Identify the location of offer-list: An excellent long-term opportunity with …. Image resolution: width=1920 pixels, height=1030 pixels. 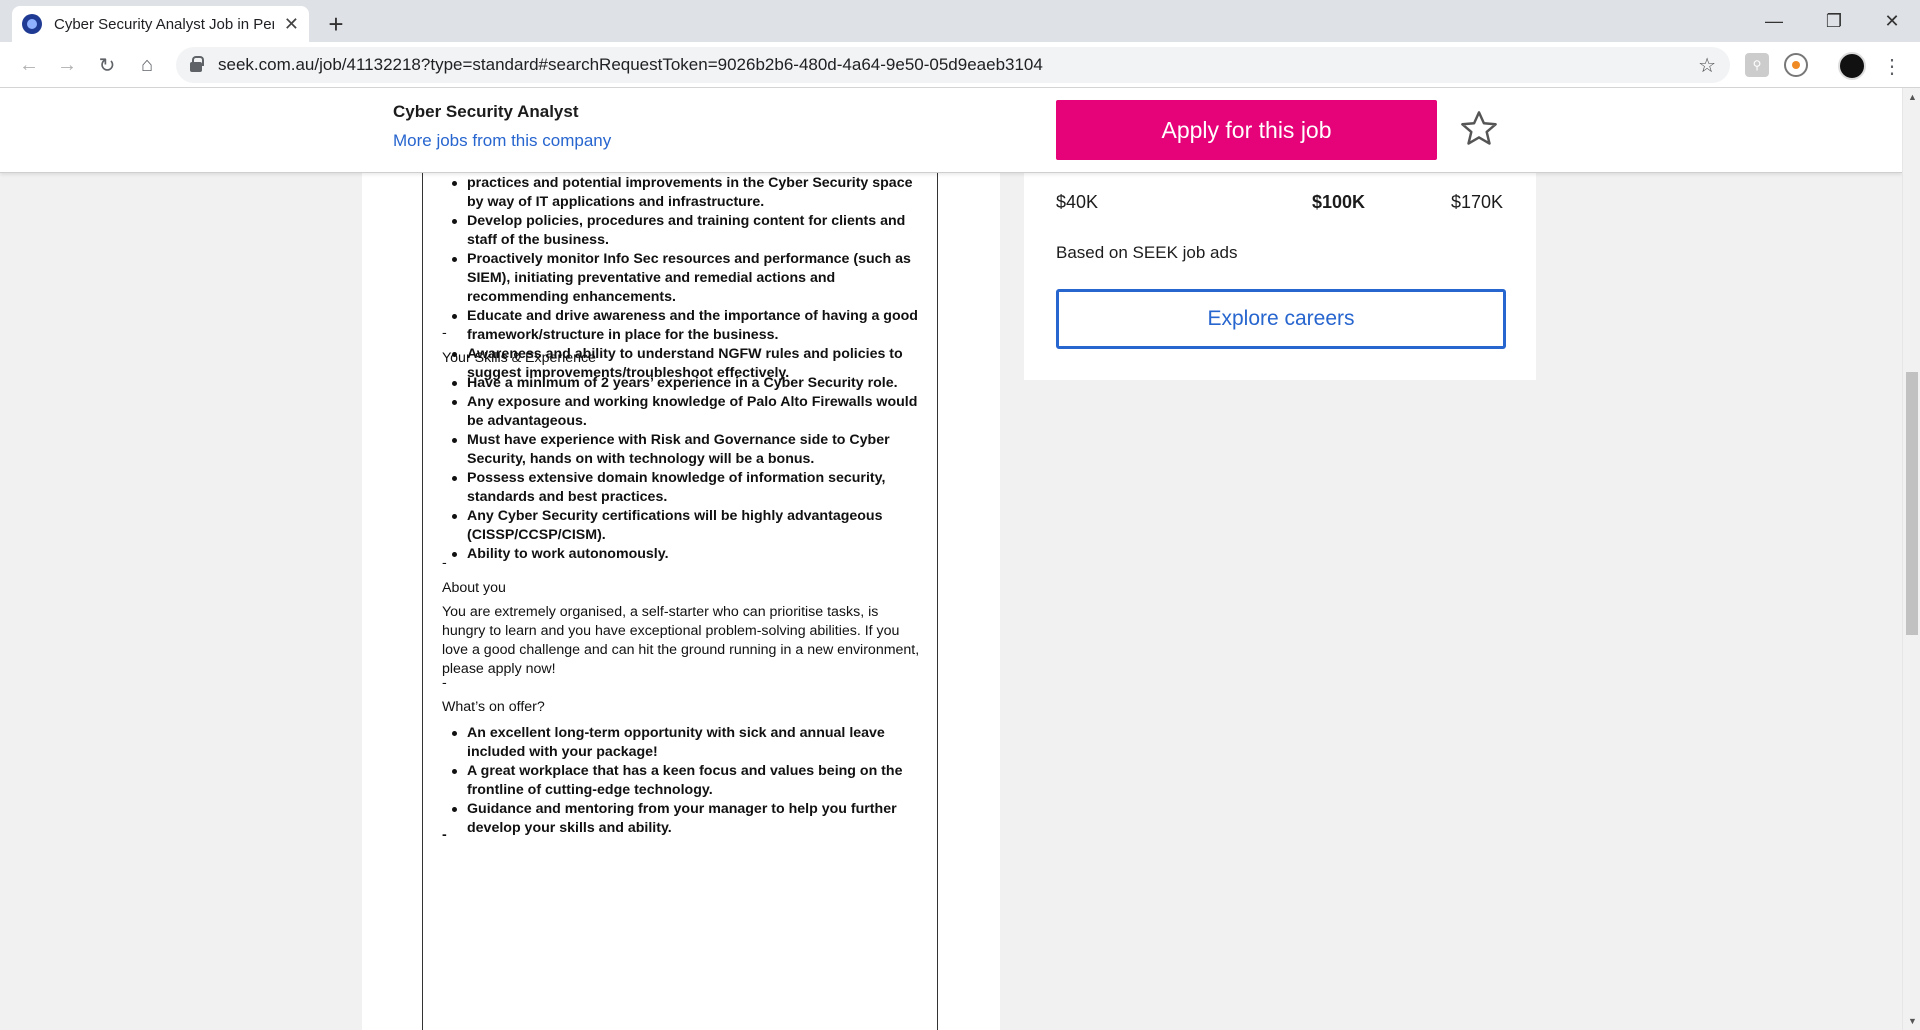
(683, 781).